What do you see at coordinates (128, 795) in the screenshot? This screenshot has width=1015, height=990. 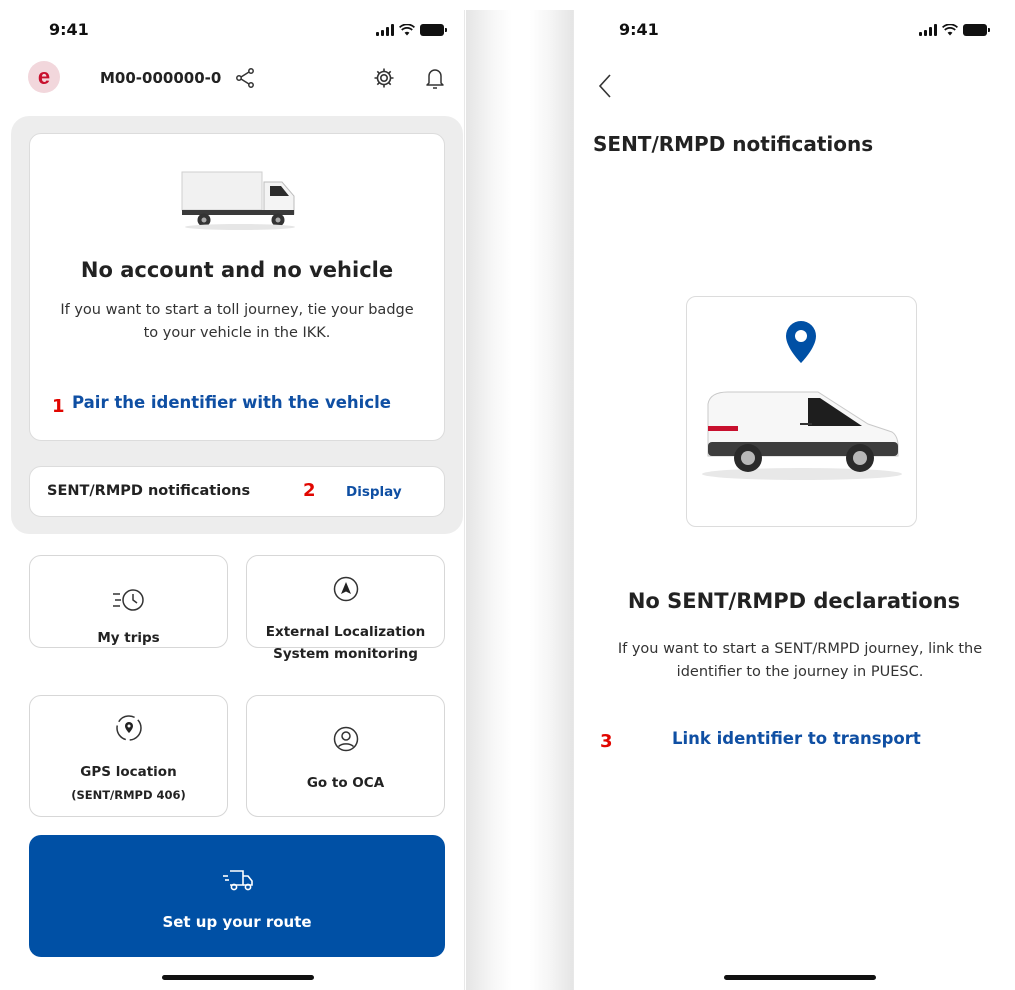 I see `tile-gps-label-2: (SENT/RMPD 406)` at bounding box center [128, 795].